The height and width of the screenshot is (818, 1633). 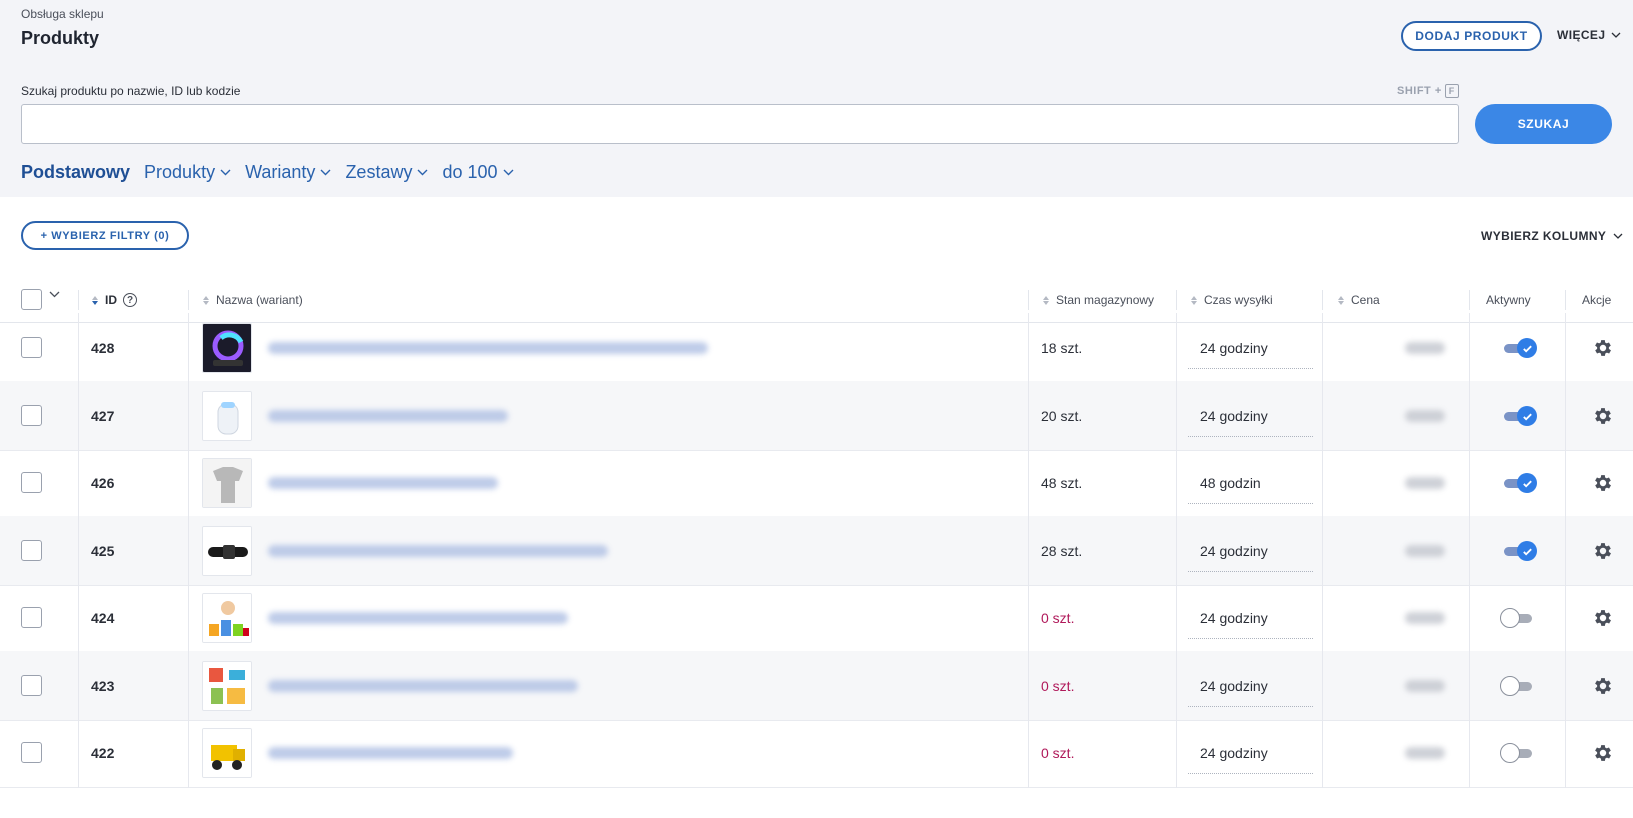 I want to click on tab-warianty: Warianty, so click(x=288, y=172).